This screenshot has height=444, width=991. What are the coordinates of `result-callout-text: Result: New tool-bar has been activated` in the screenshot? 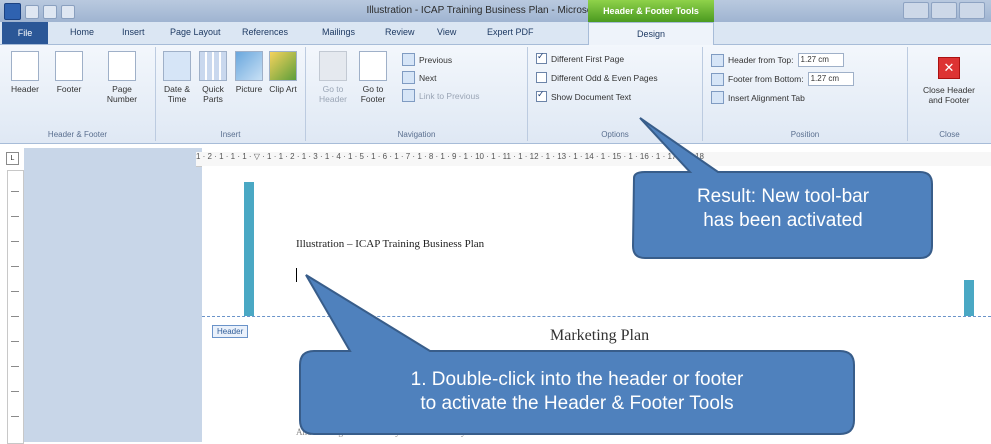 It's located at (783, 208).